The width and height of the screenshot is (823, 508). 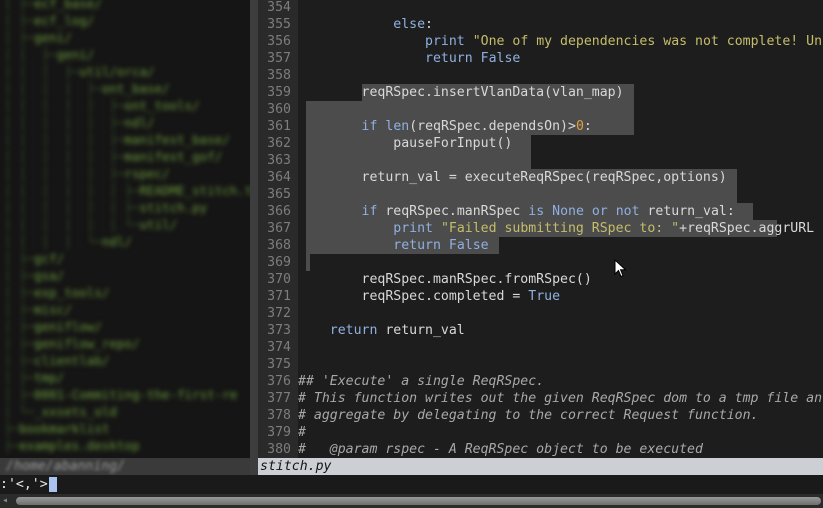 I want to click on file-tree-item: │ │ │ ├─util/orca/, so click(x=79, y=71).